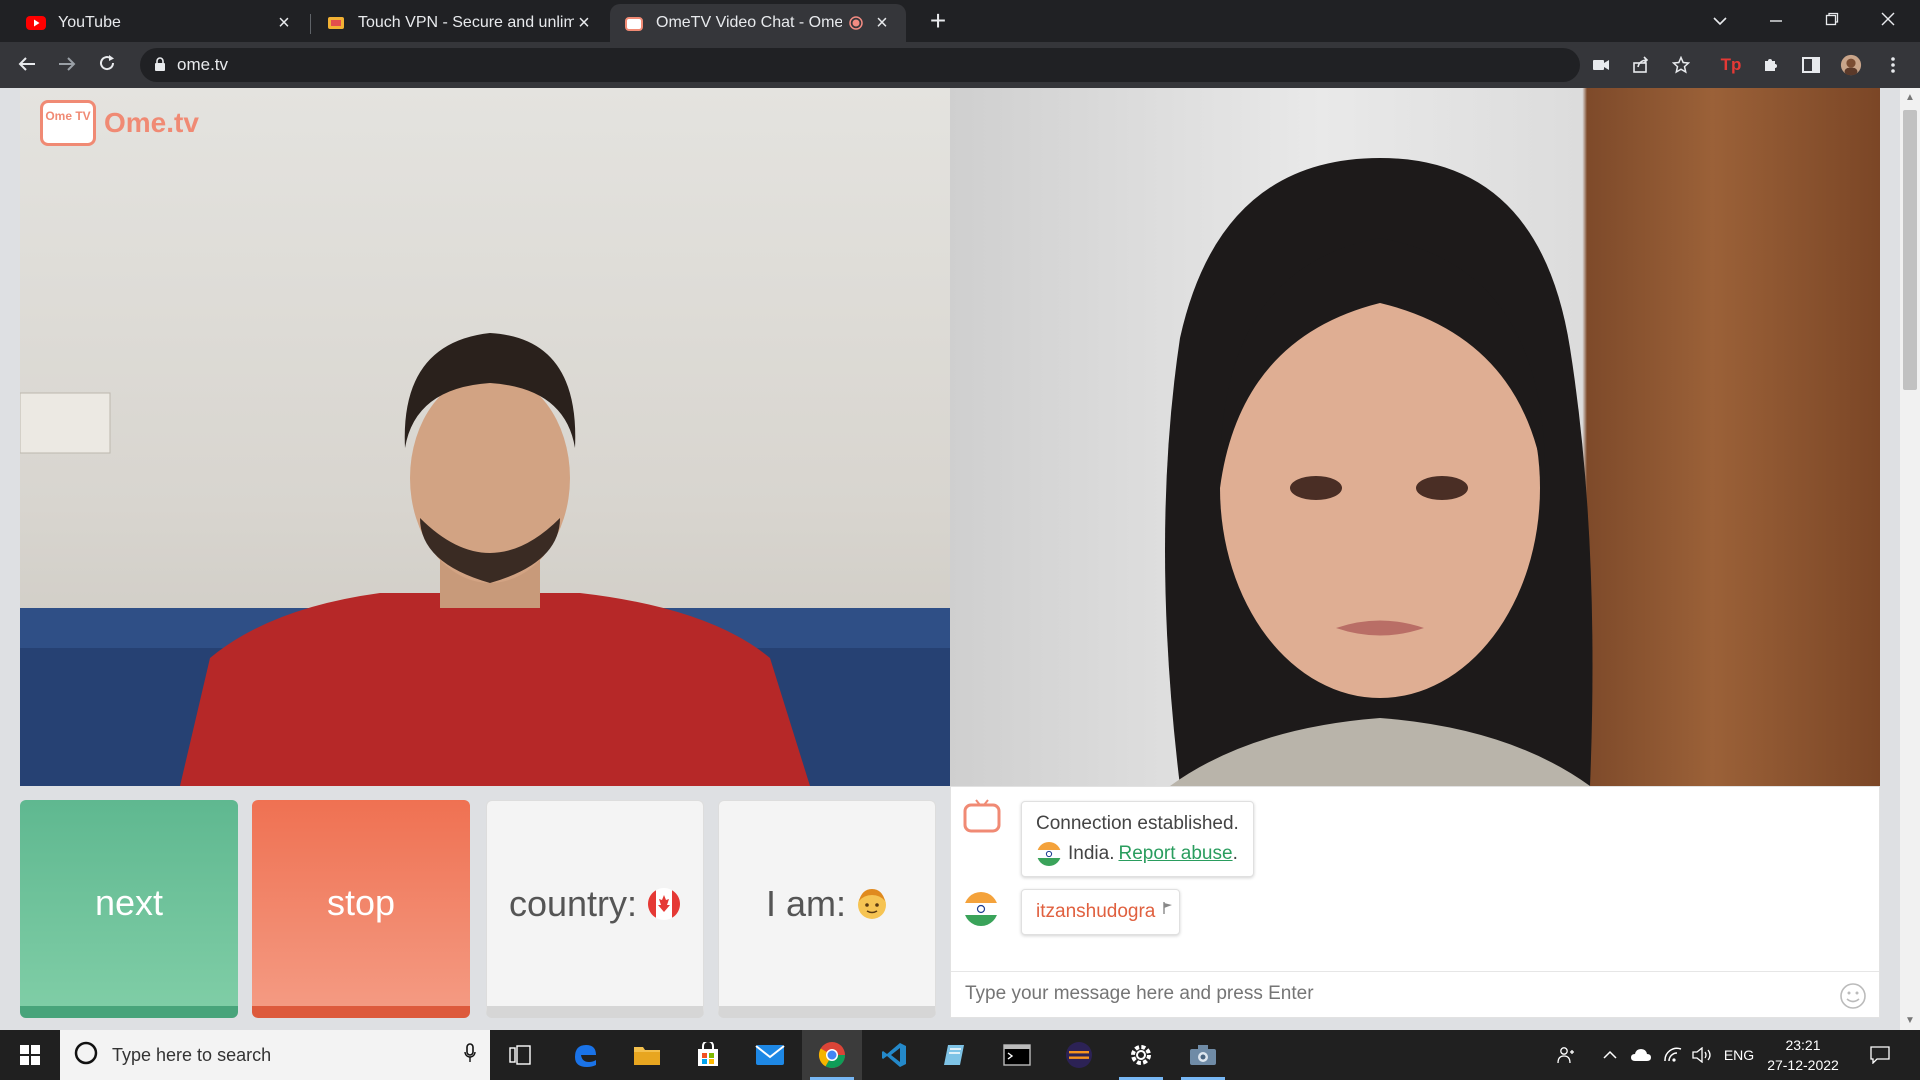  I want to click on settings-gear-icon, so click(1141, 1055).